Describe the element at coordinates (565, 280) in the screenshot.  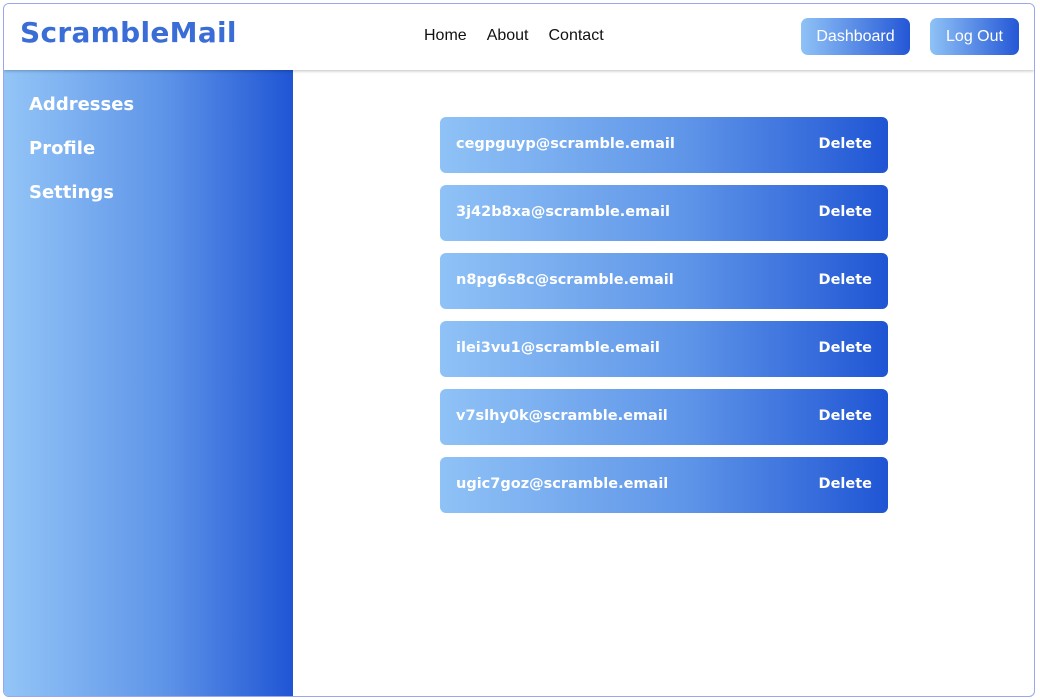
I see `address-email: n8pg6s8c@scramble.email` at that location.